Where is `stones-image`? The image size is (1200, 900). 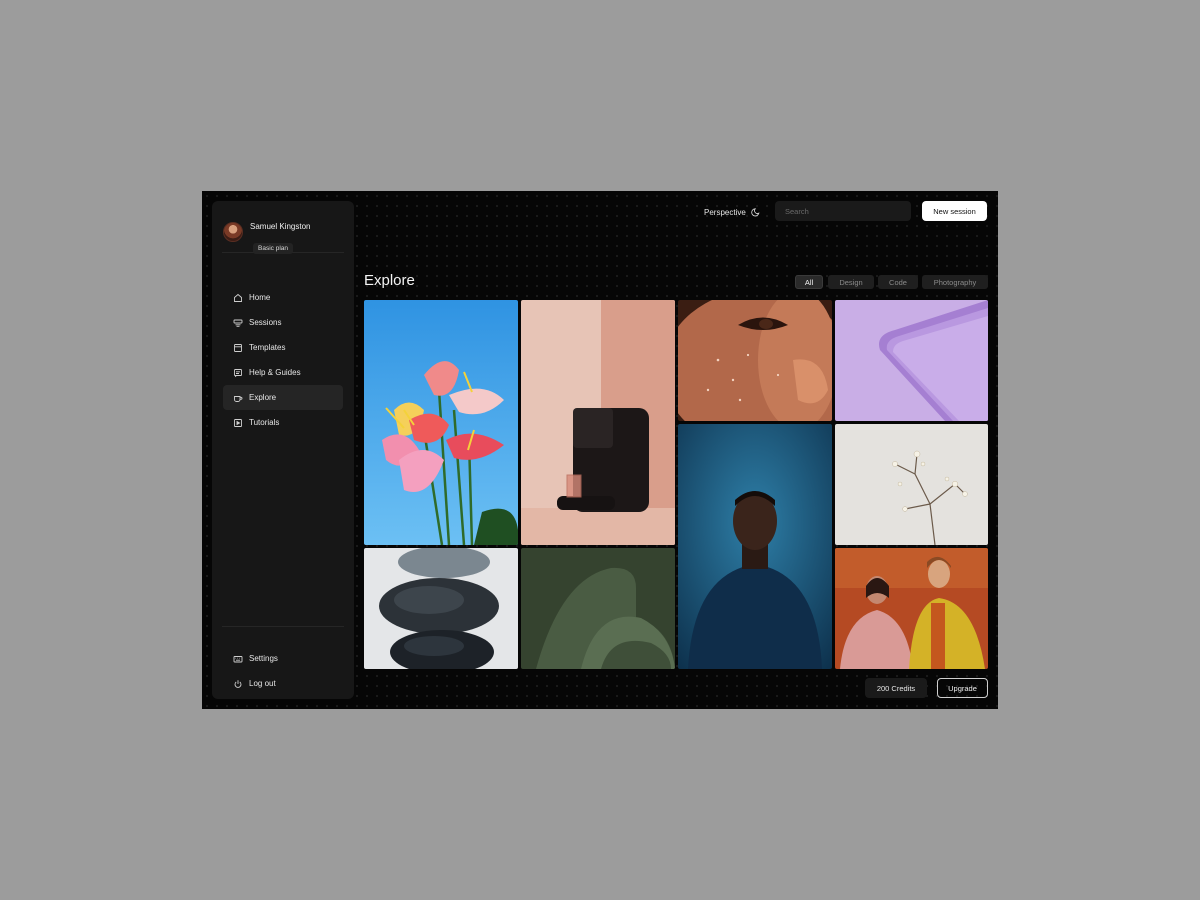 stones-image is located at coordinates (441, 608).